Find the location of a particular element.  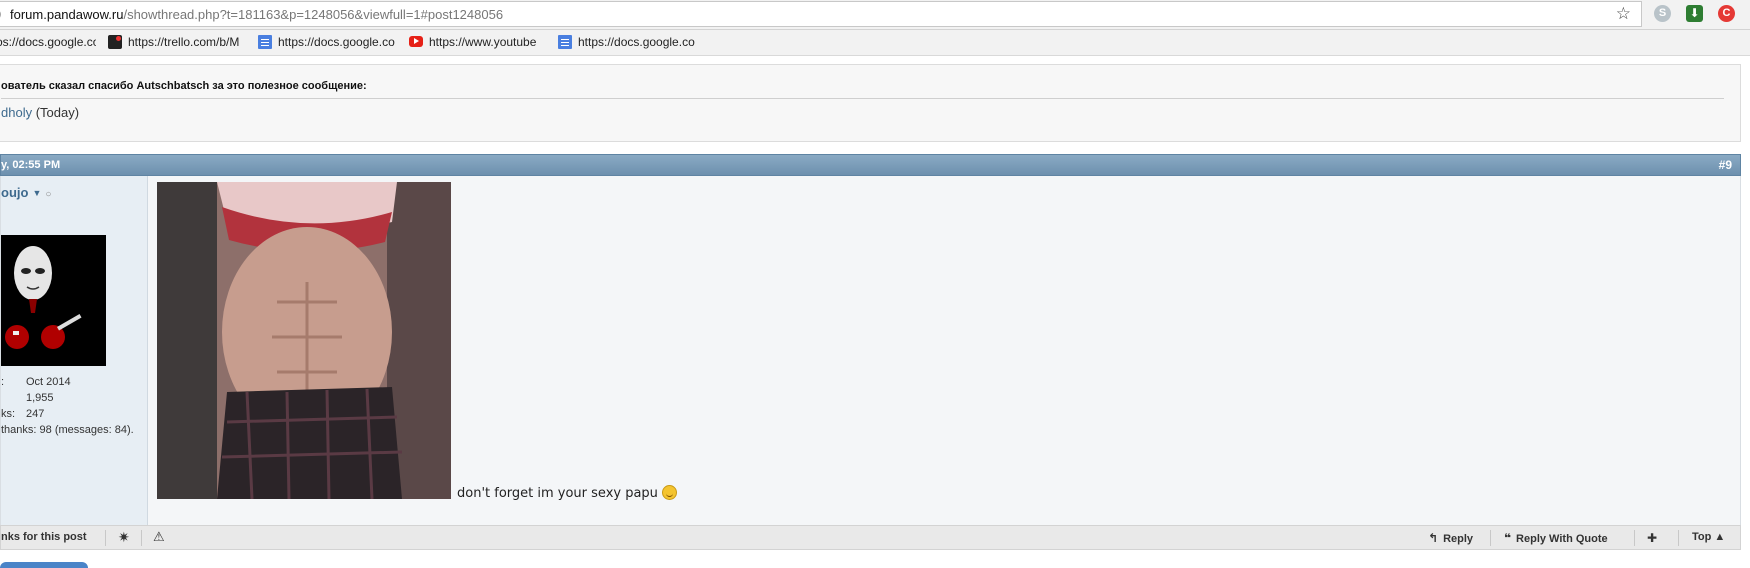

stat-label: thanks: 98 (messages: 84). is located at coordinates (67, 430).